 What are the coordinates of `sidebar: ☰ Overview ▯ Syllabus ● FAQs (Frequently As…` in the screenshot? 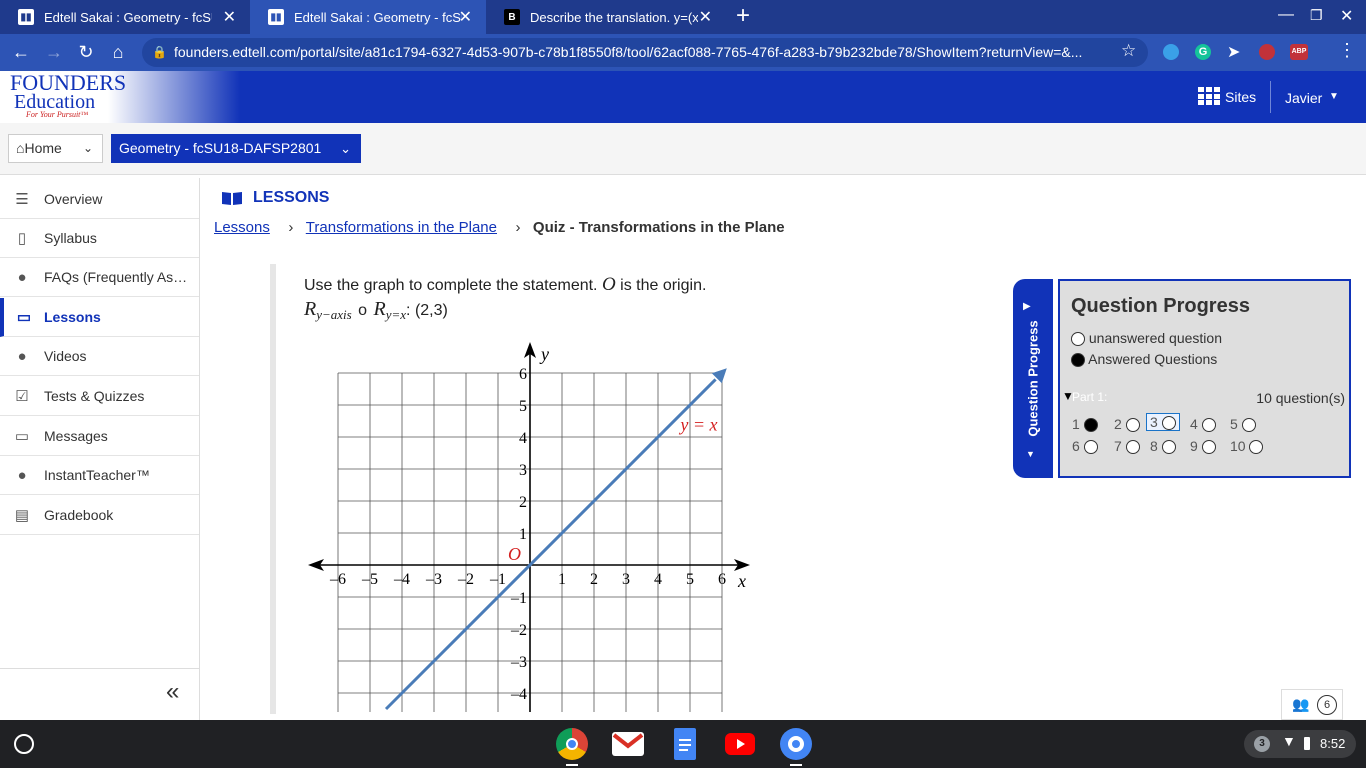 It's located at (100, 449).